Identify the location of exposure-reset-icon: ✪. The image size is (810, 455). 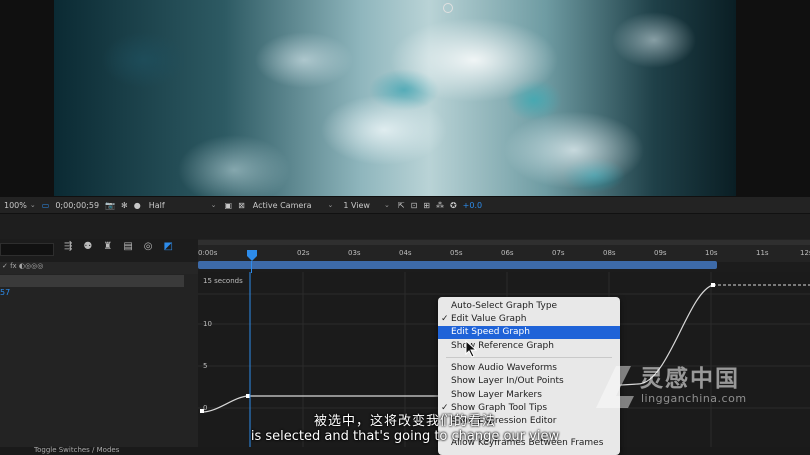
(453, 205).